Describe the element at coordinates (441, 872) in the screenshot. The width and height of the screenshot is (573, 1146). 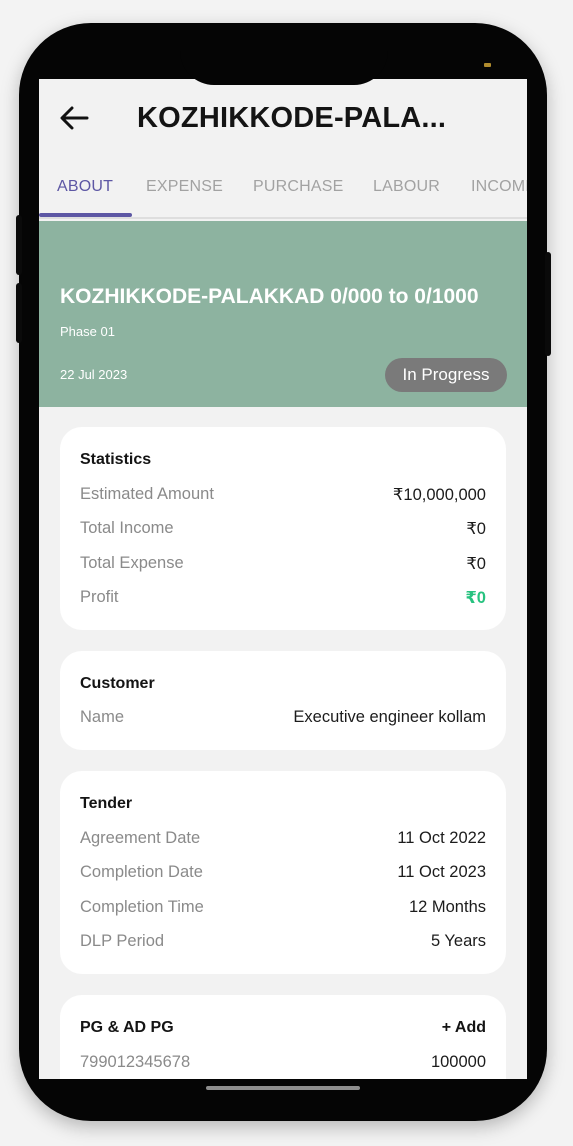
I see `row-value: 11 Oct 2023` at that location.